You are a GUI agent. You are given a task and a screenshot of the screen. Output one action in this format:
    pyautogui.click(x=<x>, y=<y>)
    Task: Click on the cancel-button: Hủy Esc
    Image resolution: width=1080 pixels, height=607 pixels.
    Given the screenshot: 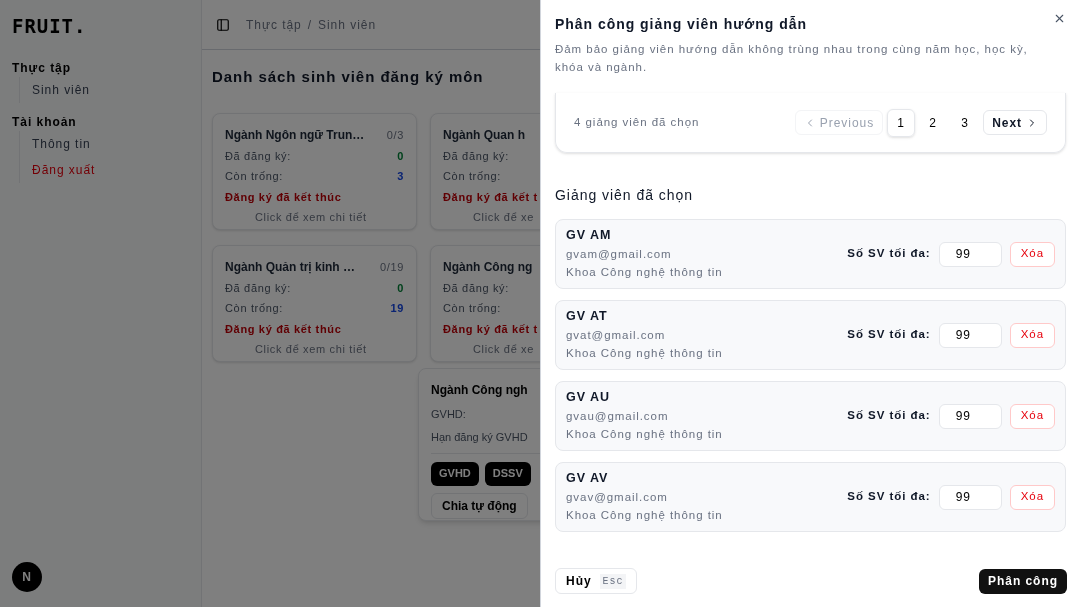 What is the action you would take?
    pyautogui.click(x=596, y=581)
    